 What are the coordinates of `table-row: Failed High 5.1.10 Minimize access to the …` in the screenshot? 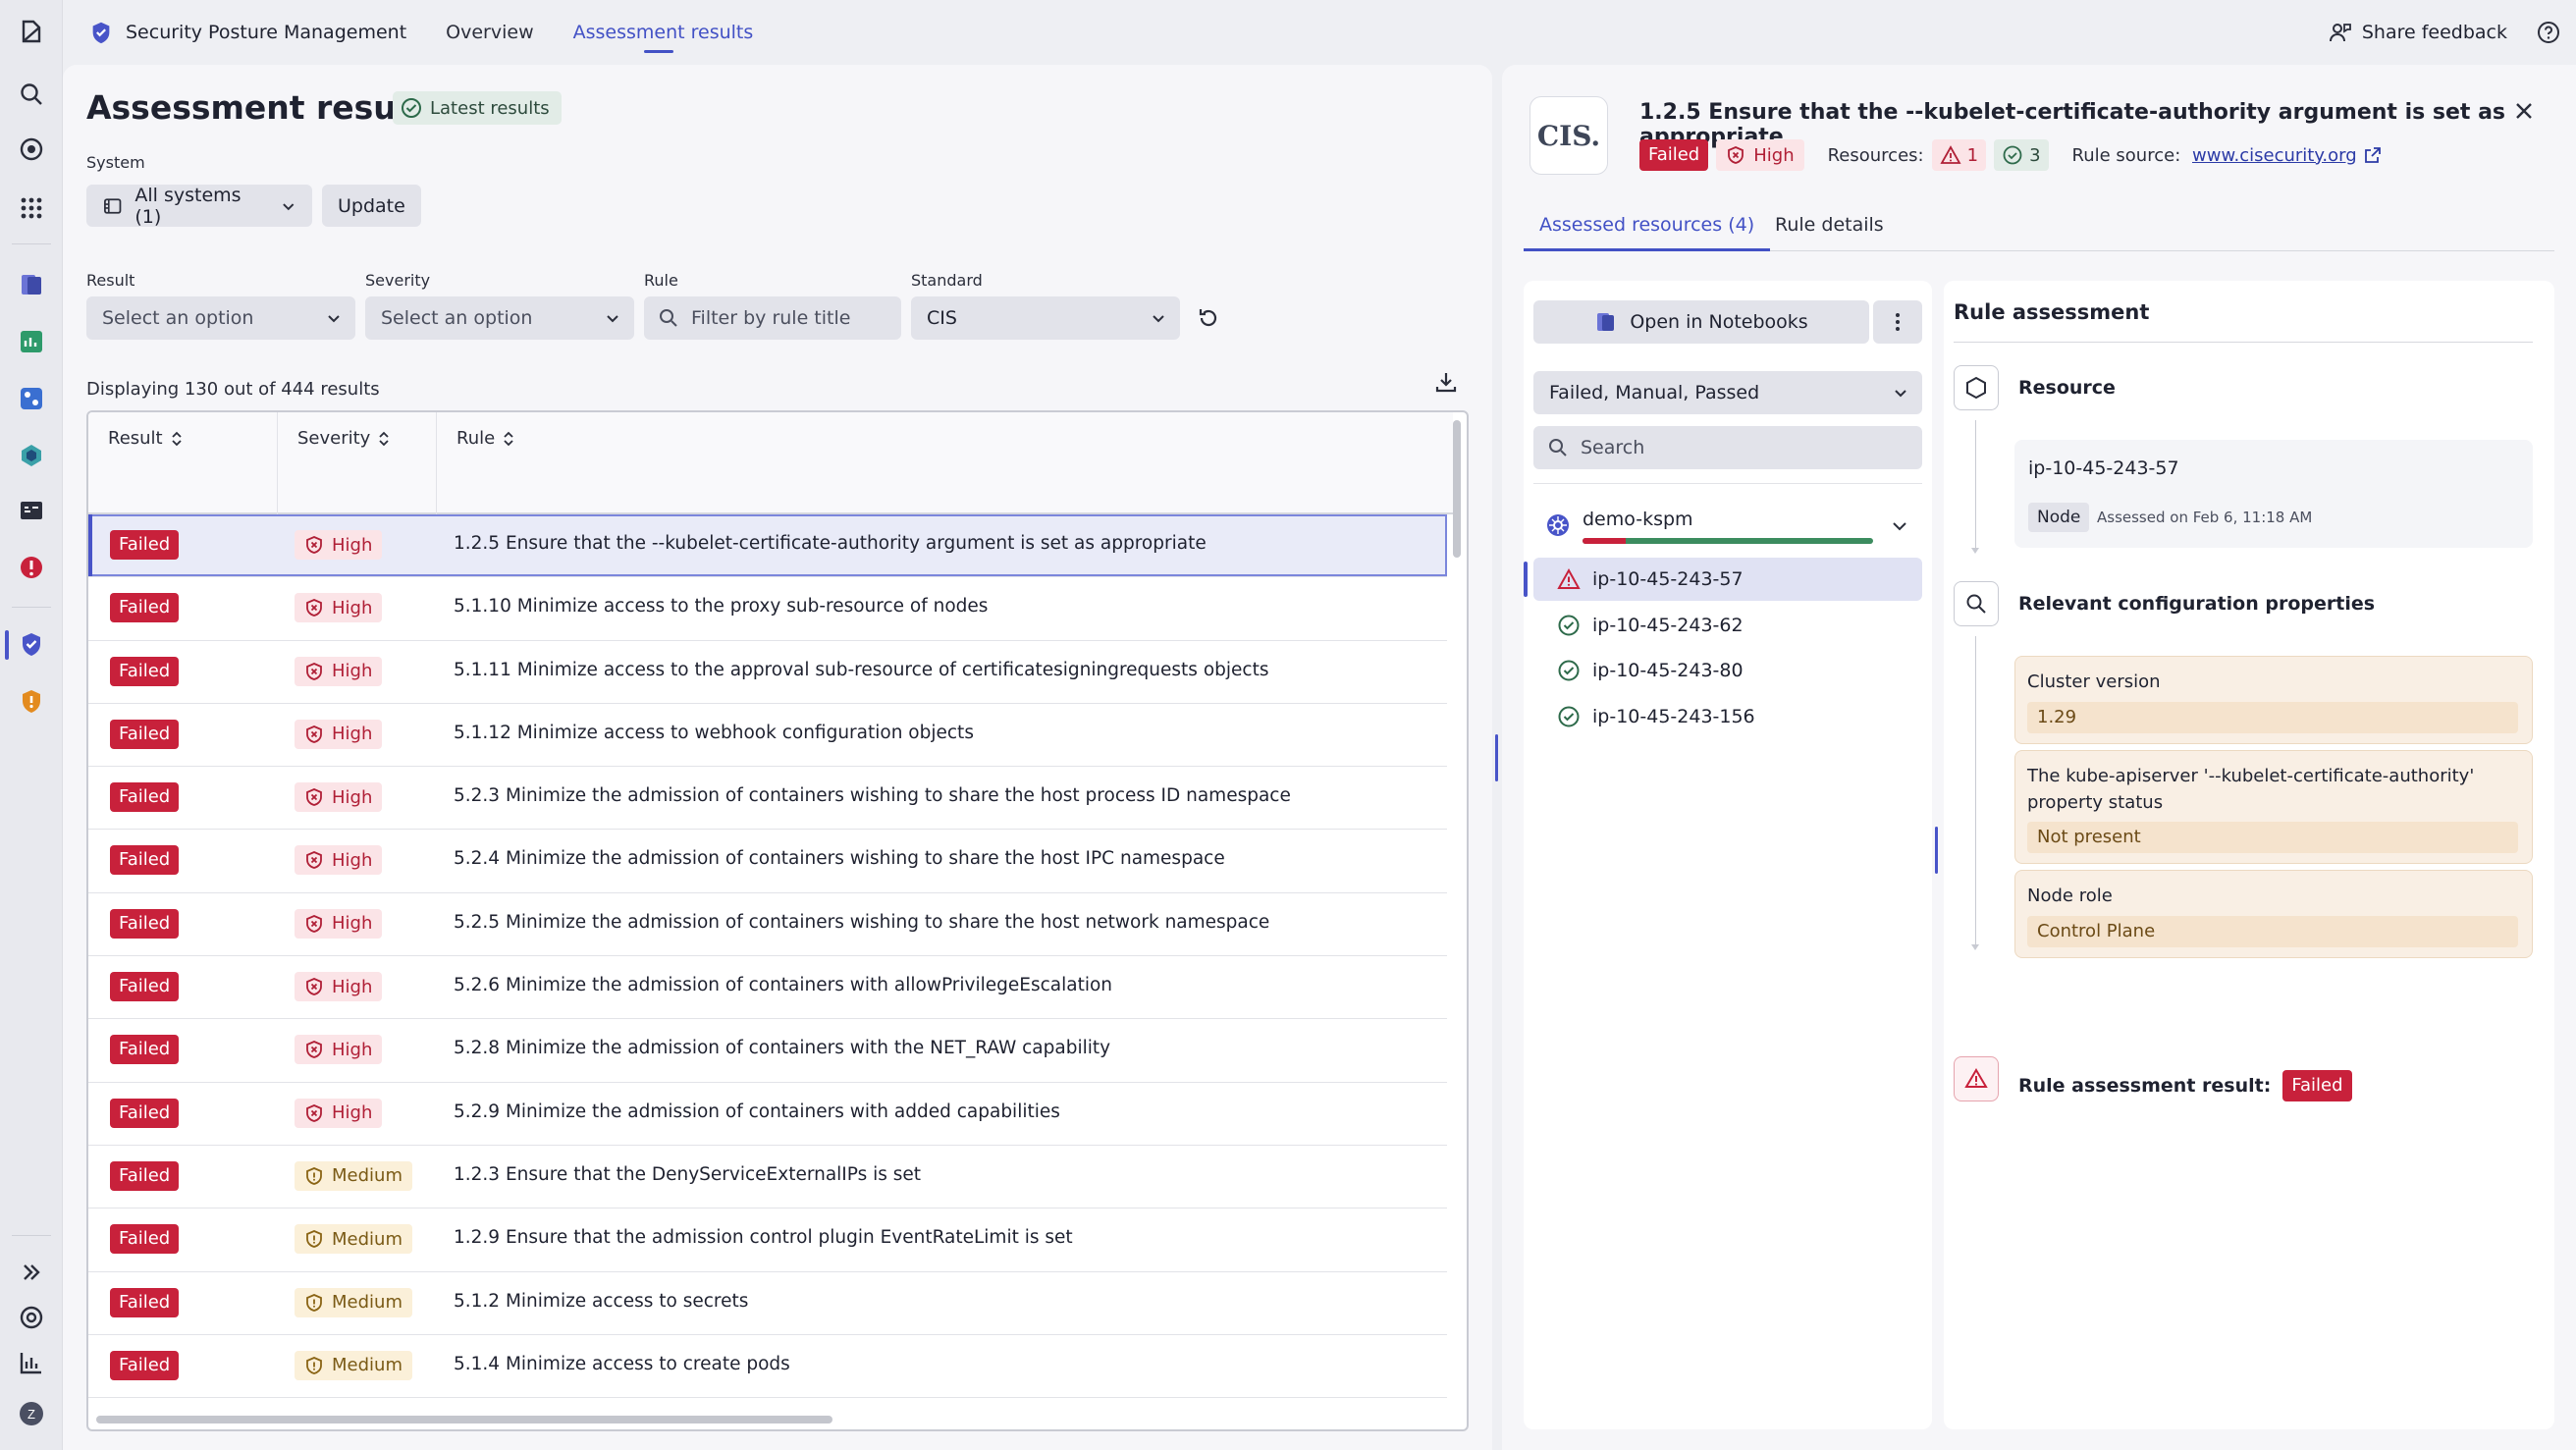 It's located at (767, 609).